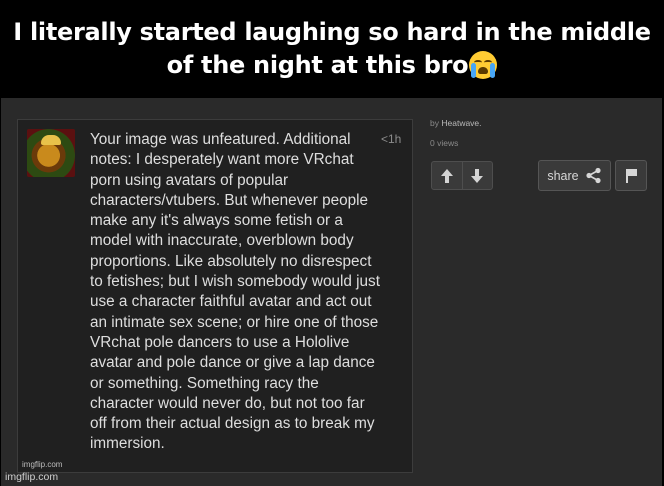  Describe the element at coordinates (444, 143) in the screenshot. I see `view-count: 0 views` at that location.